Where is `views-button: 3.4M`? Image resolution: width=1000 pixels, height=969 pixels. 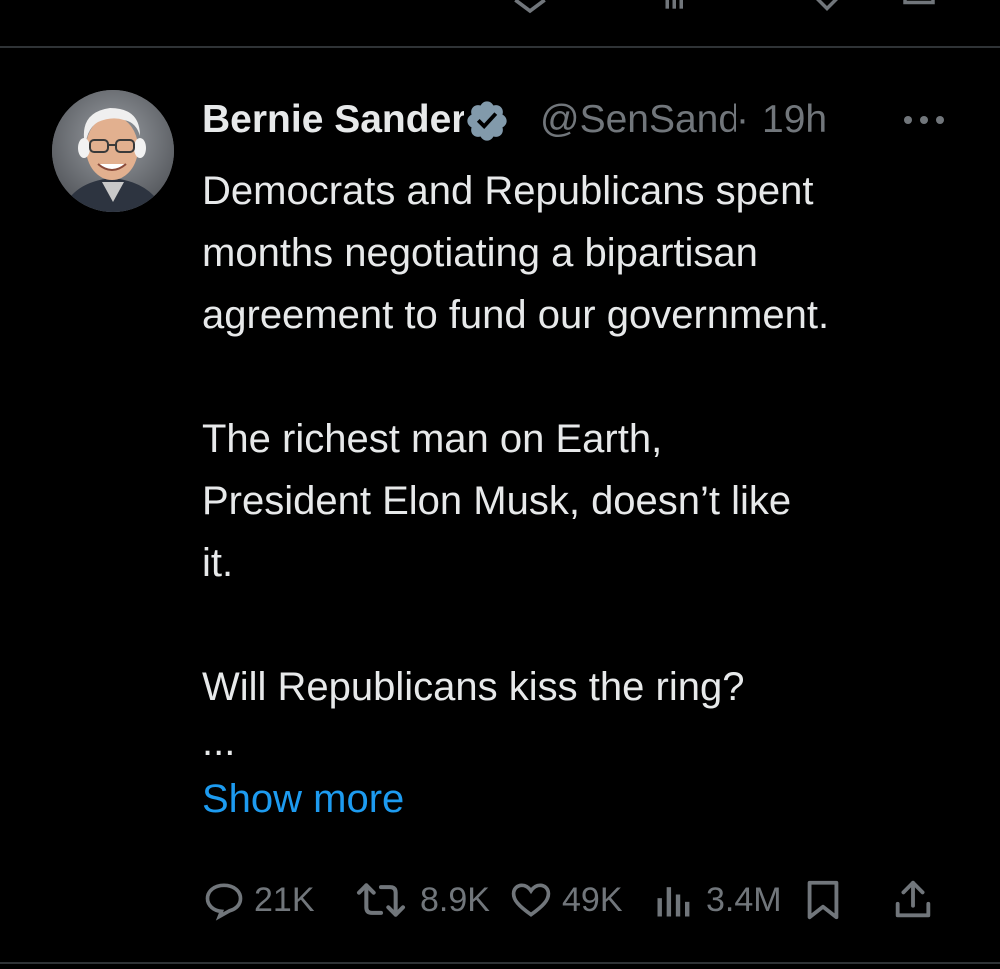 views-button: 3.4M is located at coordinates (716, 900).